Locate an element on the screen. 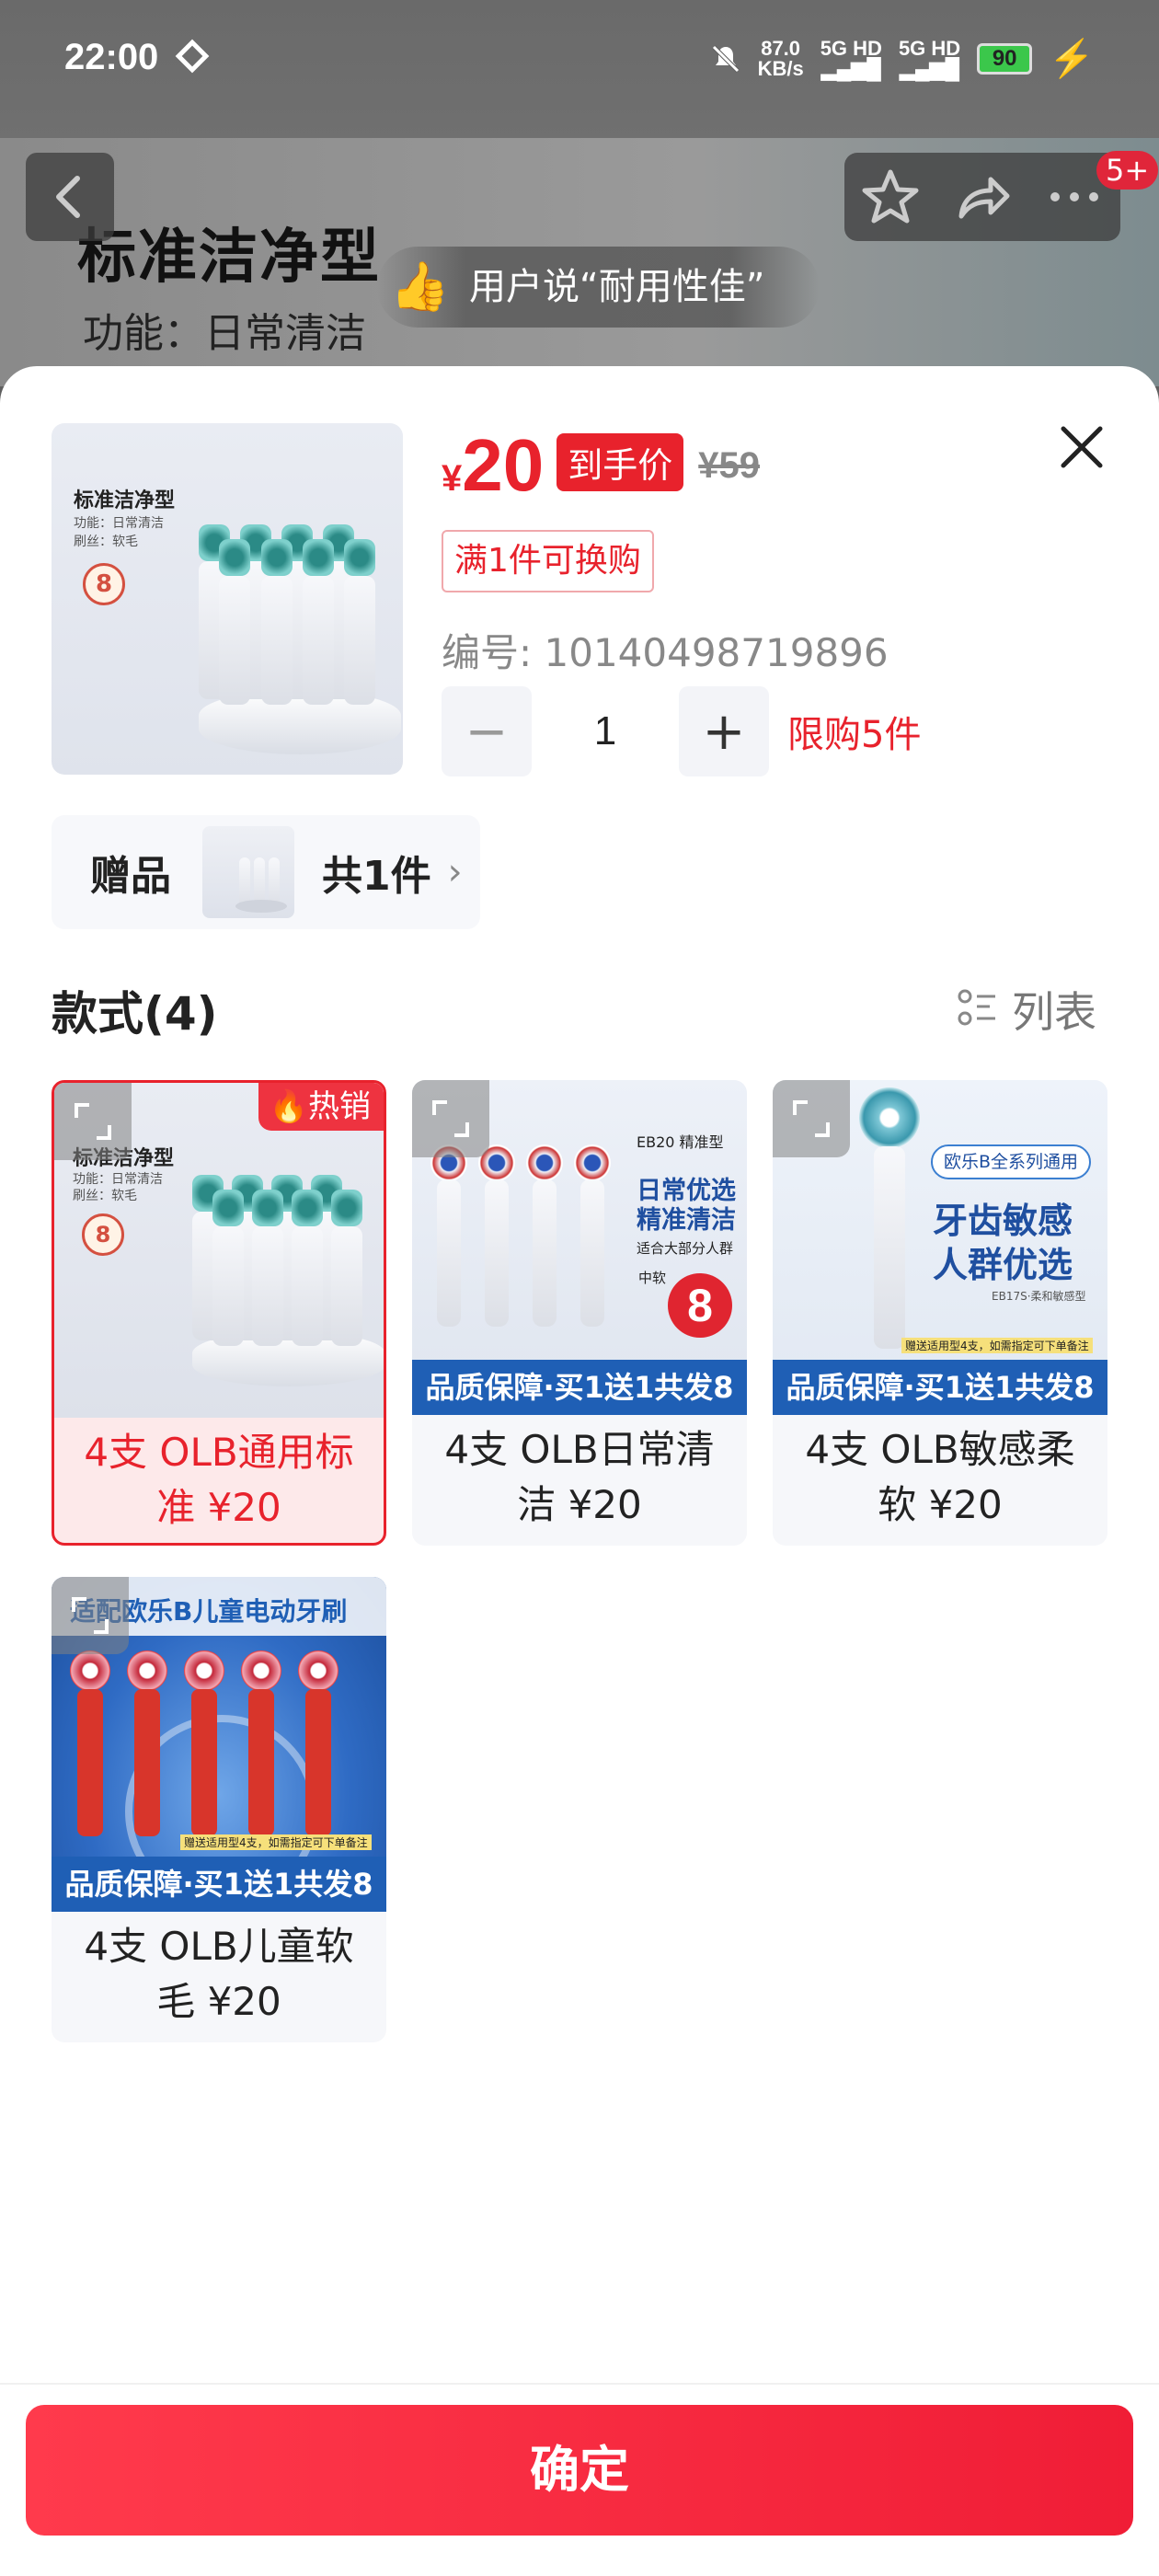 The height and width of the screenshot is (2576, 1159). back-icon is located at coordinates (68, 197).